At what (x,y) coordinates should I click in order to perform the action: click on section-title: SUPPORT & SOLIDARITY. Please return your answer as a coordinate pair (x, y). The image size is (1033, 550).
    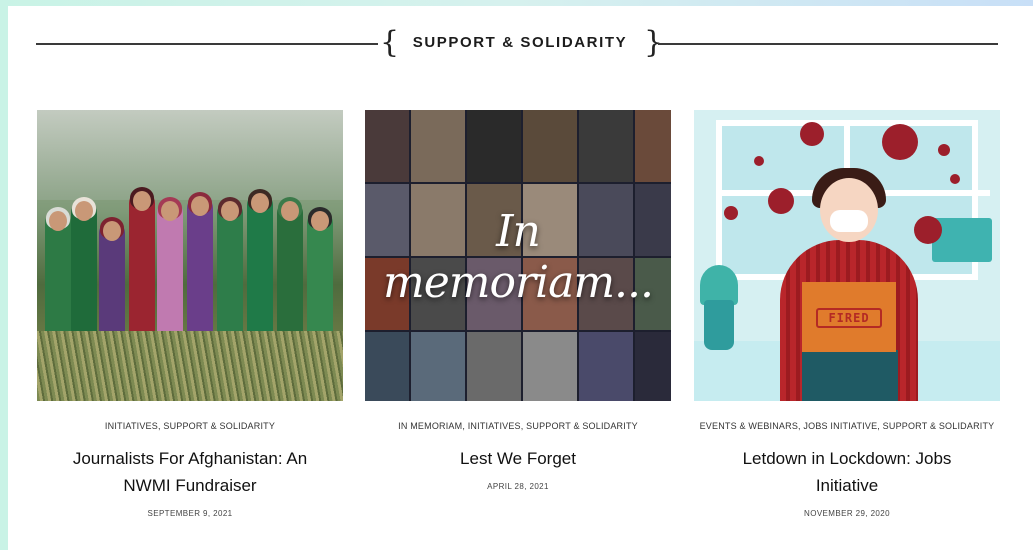
    Looking at the image, I should click on (520, 42).